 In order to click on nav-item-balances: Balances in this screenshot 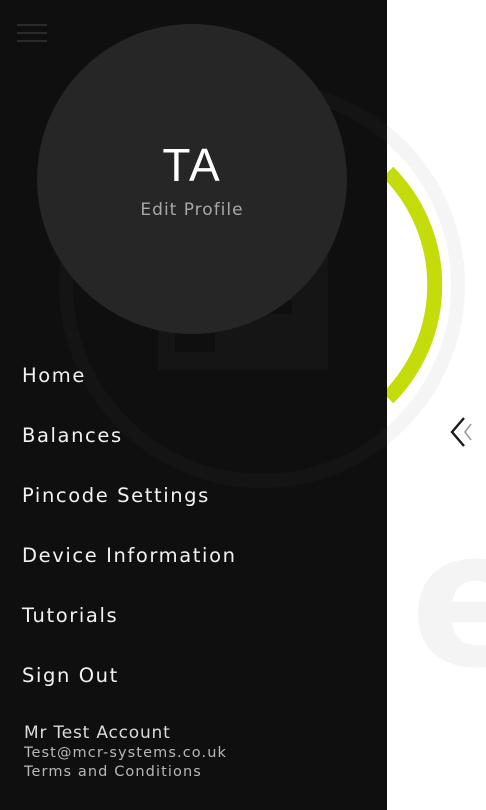, I will do `click(129, 442)`.